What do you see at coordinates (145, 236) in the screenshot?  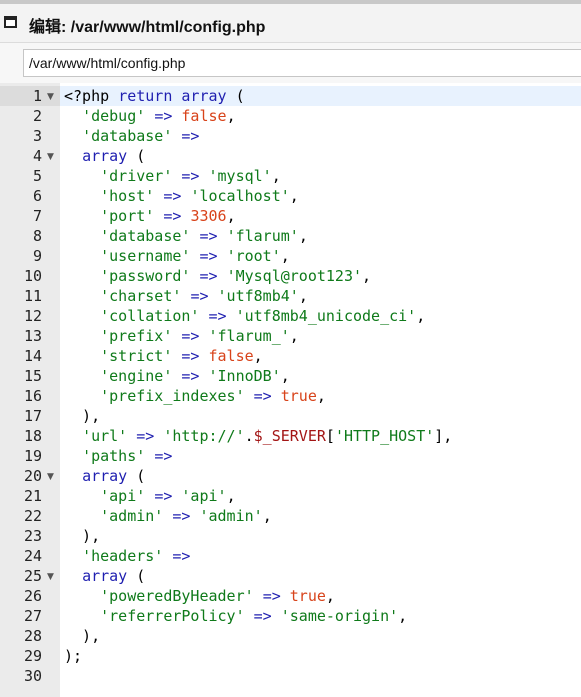 I see `code-token-str: 'database'` at bounding box center [145, 236].